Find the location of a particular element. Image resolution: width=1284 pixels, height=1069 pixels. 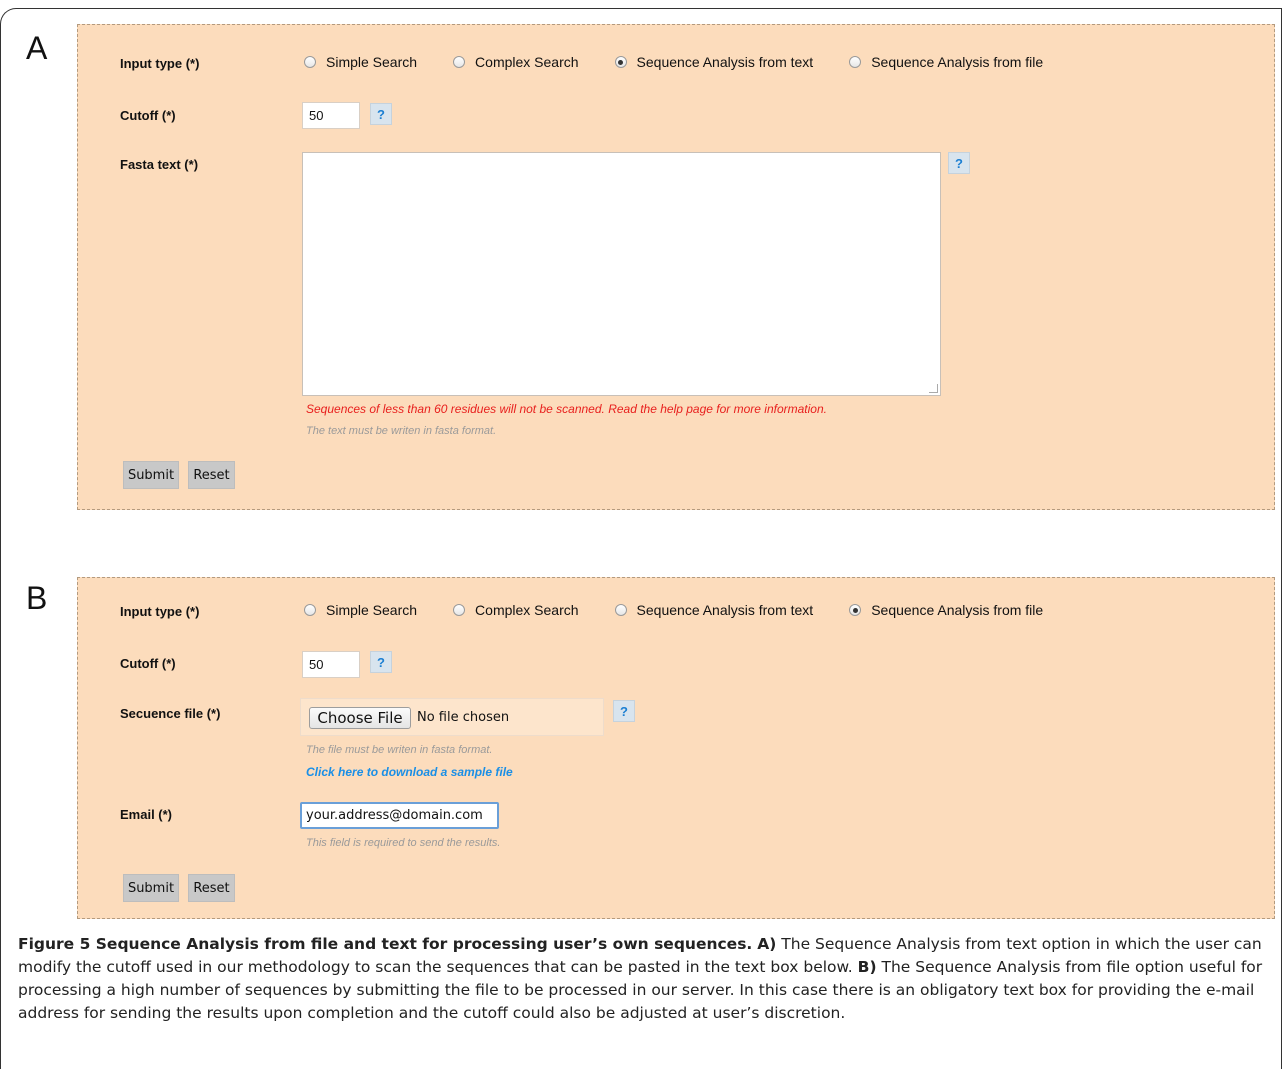

file-format-note: The file must be writen in fasta format. is located at coordinates (399, 750).